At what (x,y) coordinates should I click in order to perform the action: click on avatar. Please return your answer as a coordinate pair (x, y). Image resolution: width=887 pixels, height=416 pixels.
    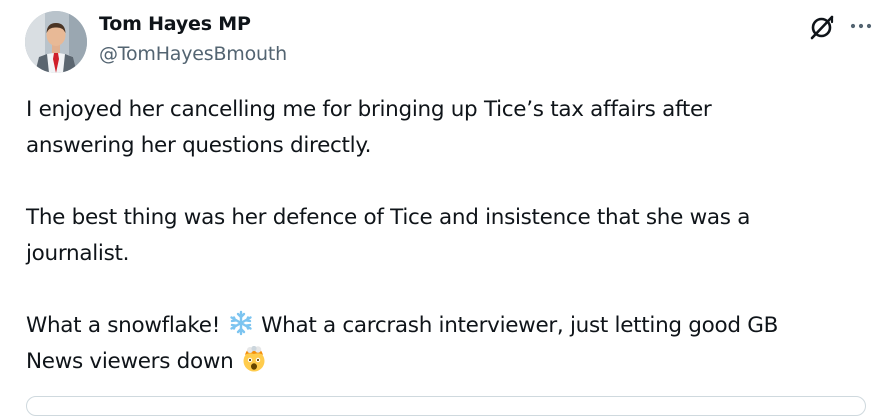
    Looking at the image, I should click on (56, 42).